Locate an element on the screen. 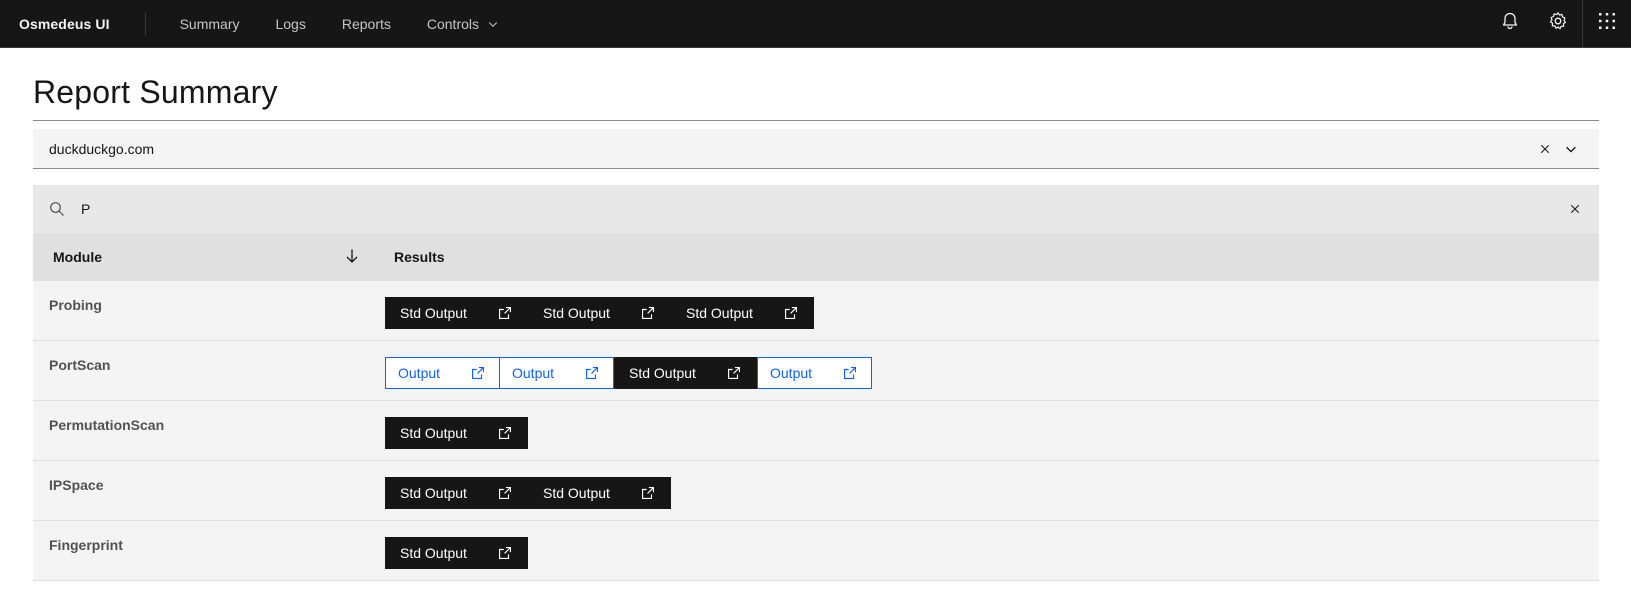 The width and height of the screenshot is (1631, 604). nav-item-summary: Summary is located at coordinates (210, 24).